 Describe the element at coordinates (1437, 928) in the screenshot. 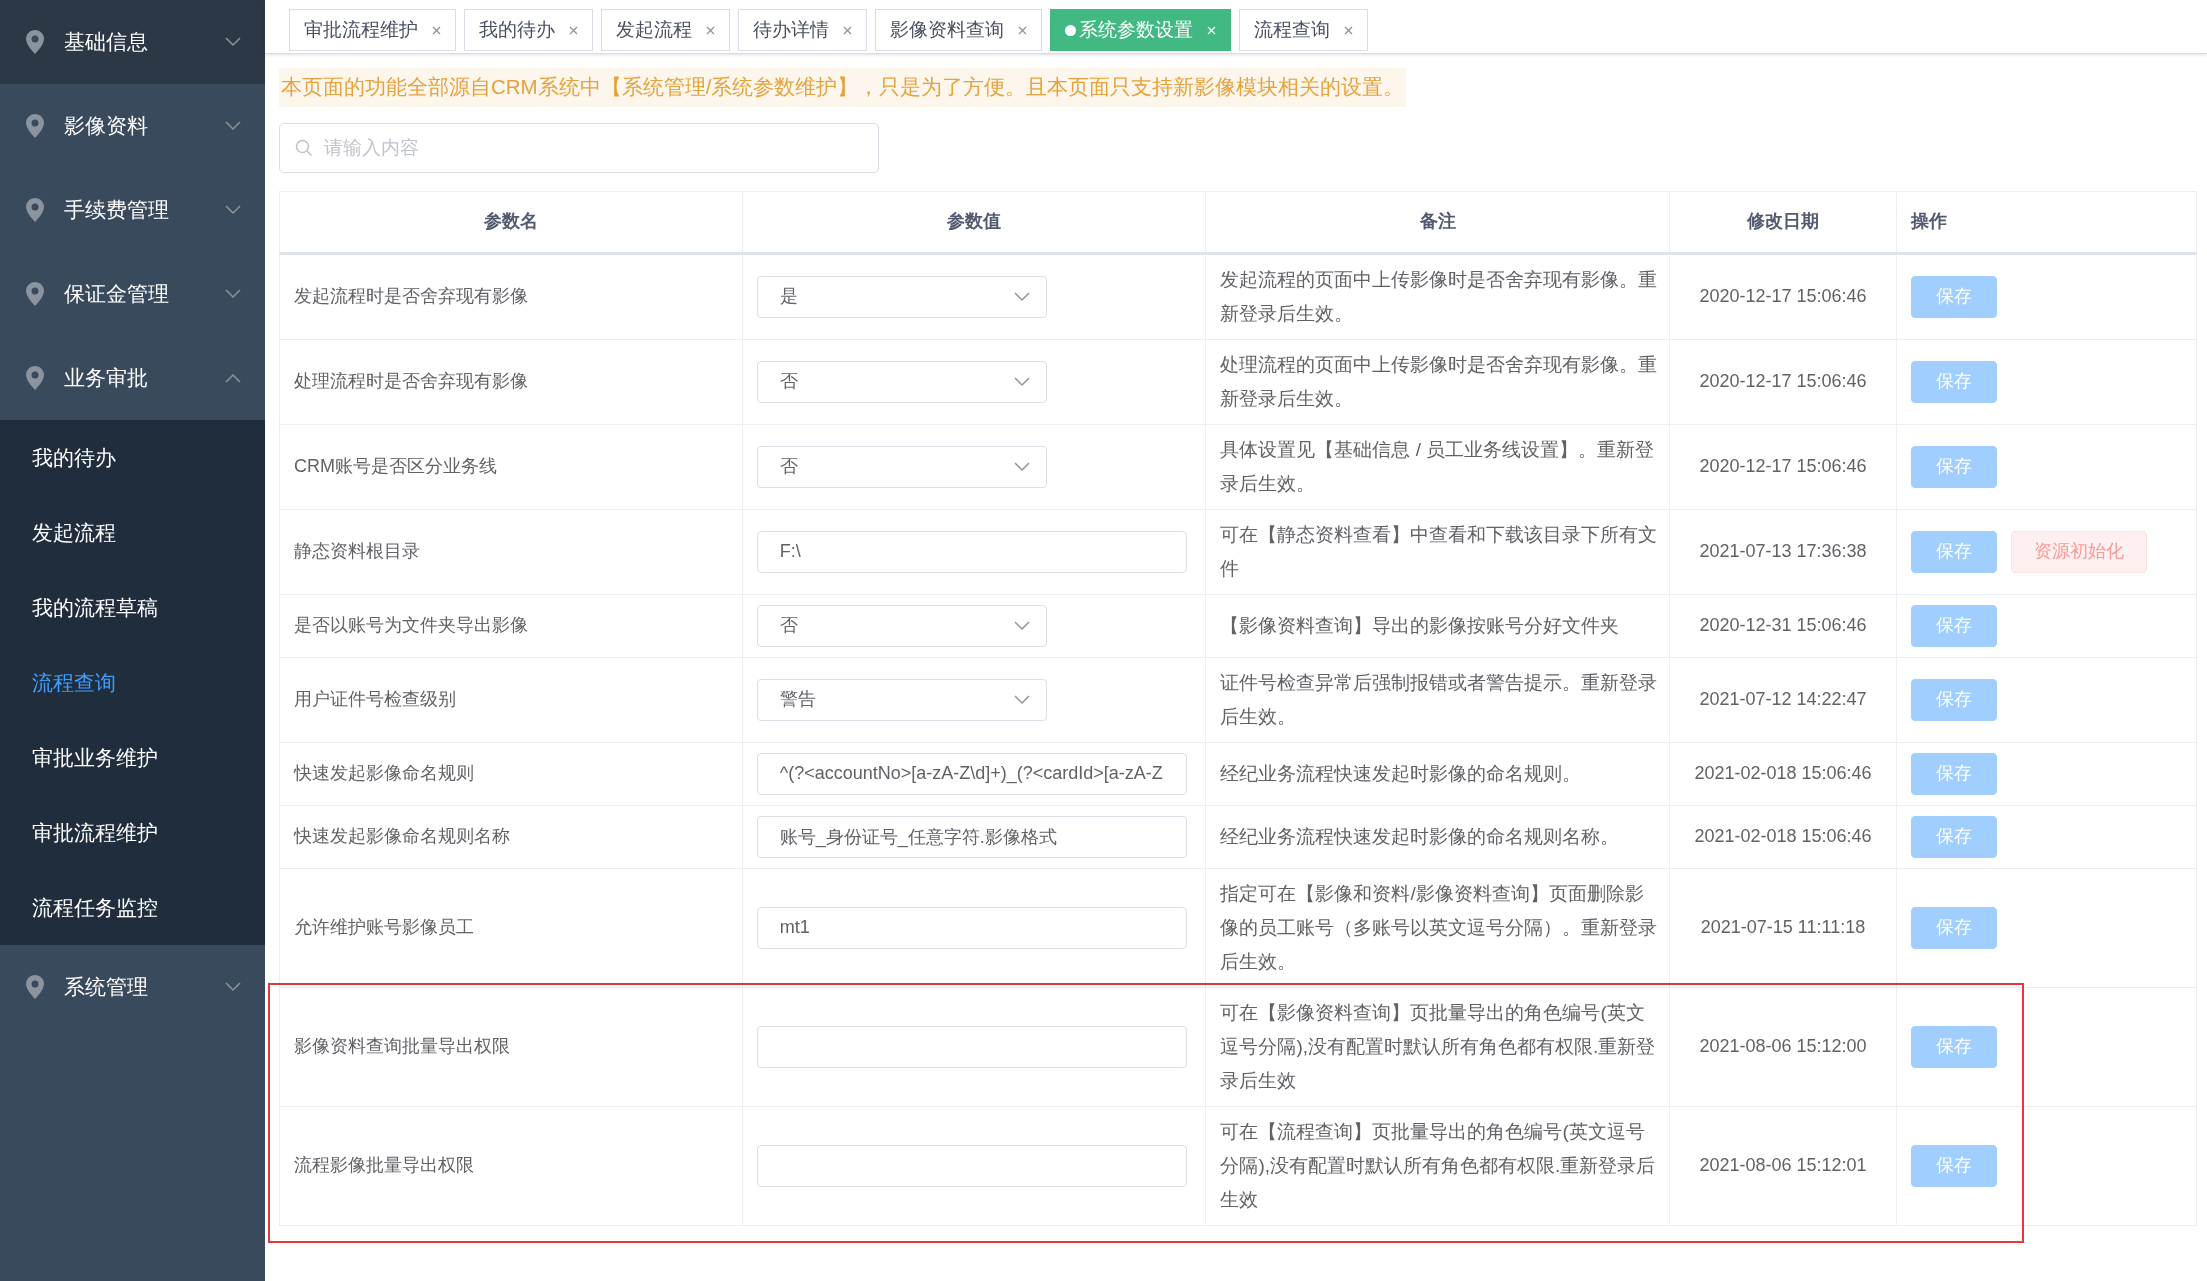

I see `table-cell: 指定可在【影像和资料/影像资料查询】页面删除影像的员工账号（多账号以英文逗号分隔）。重新登录后生效。` at that location.